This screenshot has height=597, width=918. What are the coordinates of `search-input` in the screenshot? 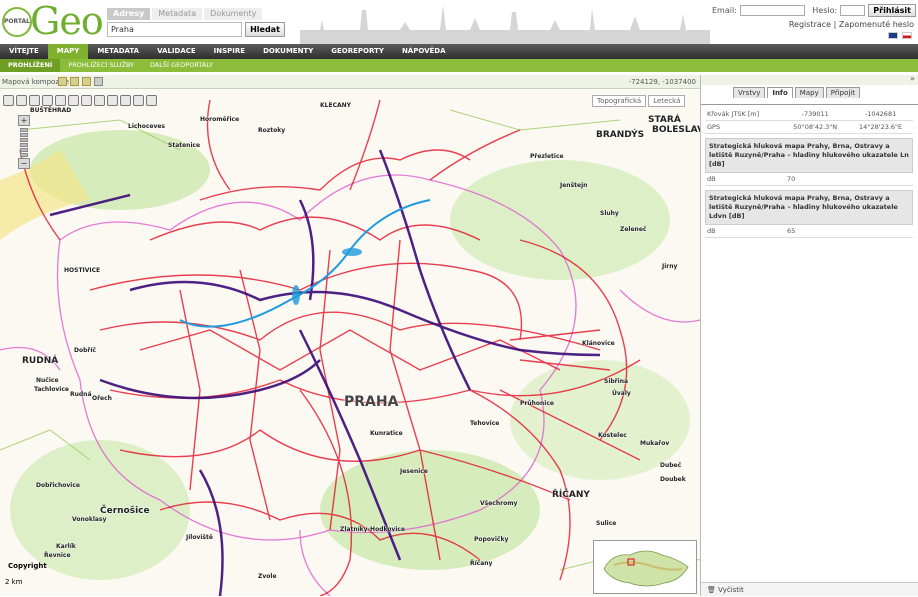 It's located at (174, 29).